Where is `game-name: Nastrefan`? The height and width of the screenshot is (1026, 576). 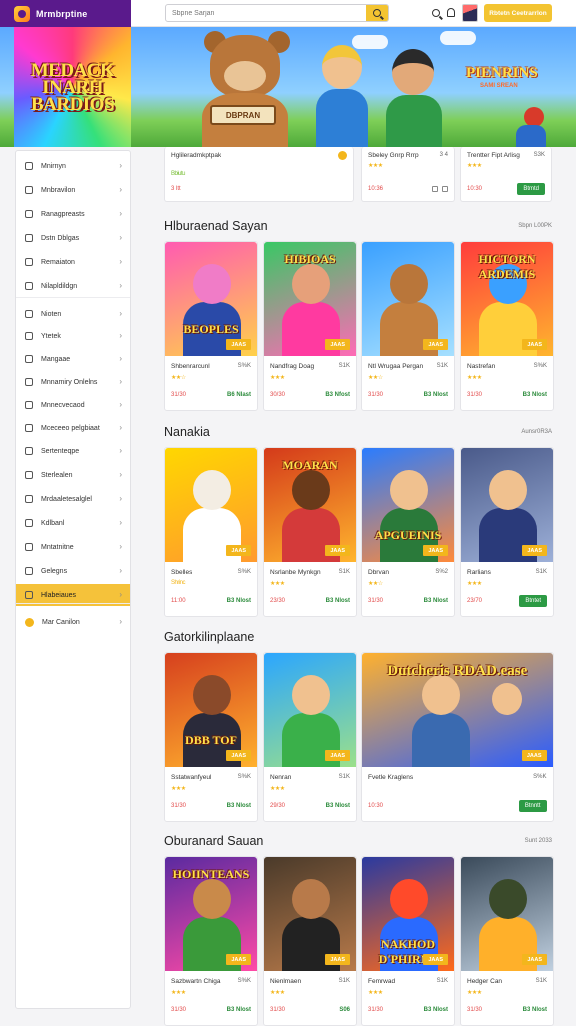
game-name: Nastrefan is located at coordinates (481, 366).